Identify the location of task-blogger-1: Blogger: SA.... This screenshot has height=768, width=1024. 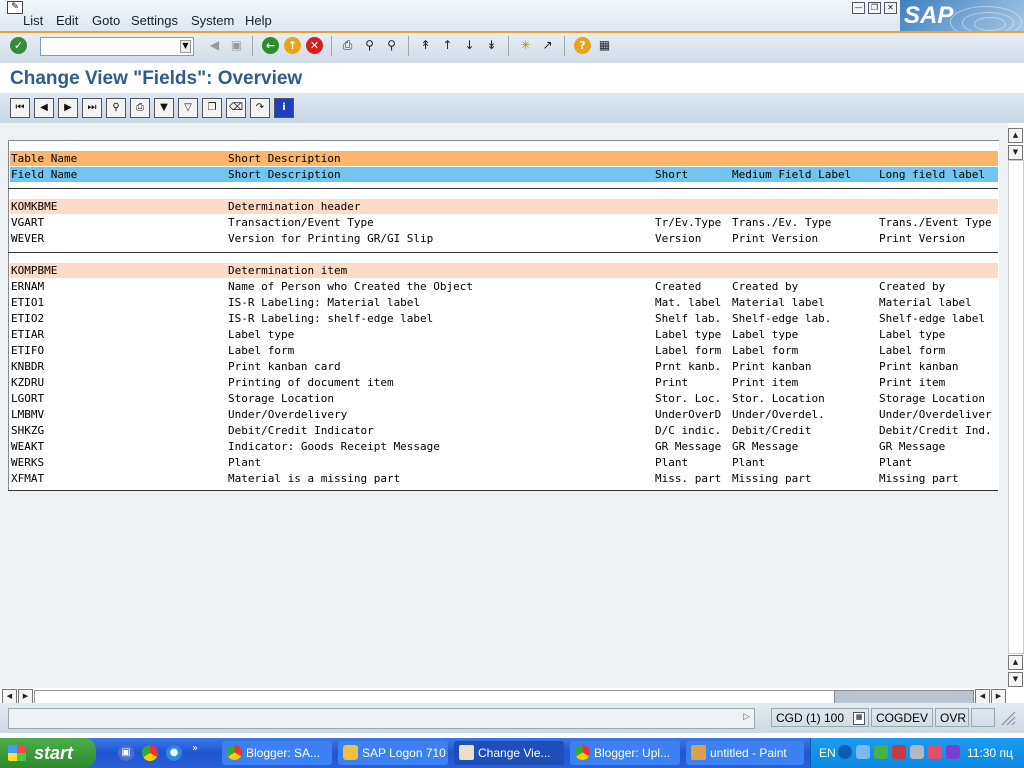
(277, 753).